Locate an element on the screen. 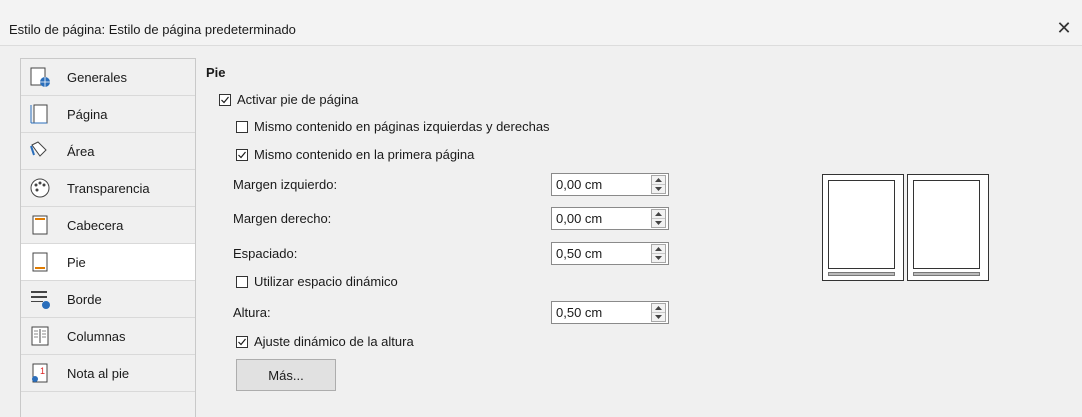  footnote-icon: 1 is located at coordinates (40, 373).